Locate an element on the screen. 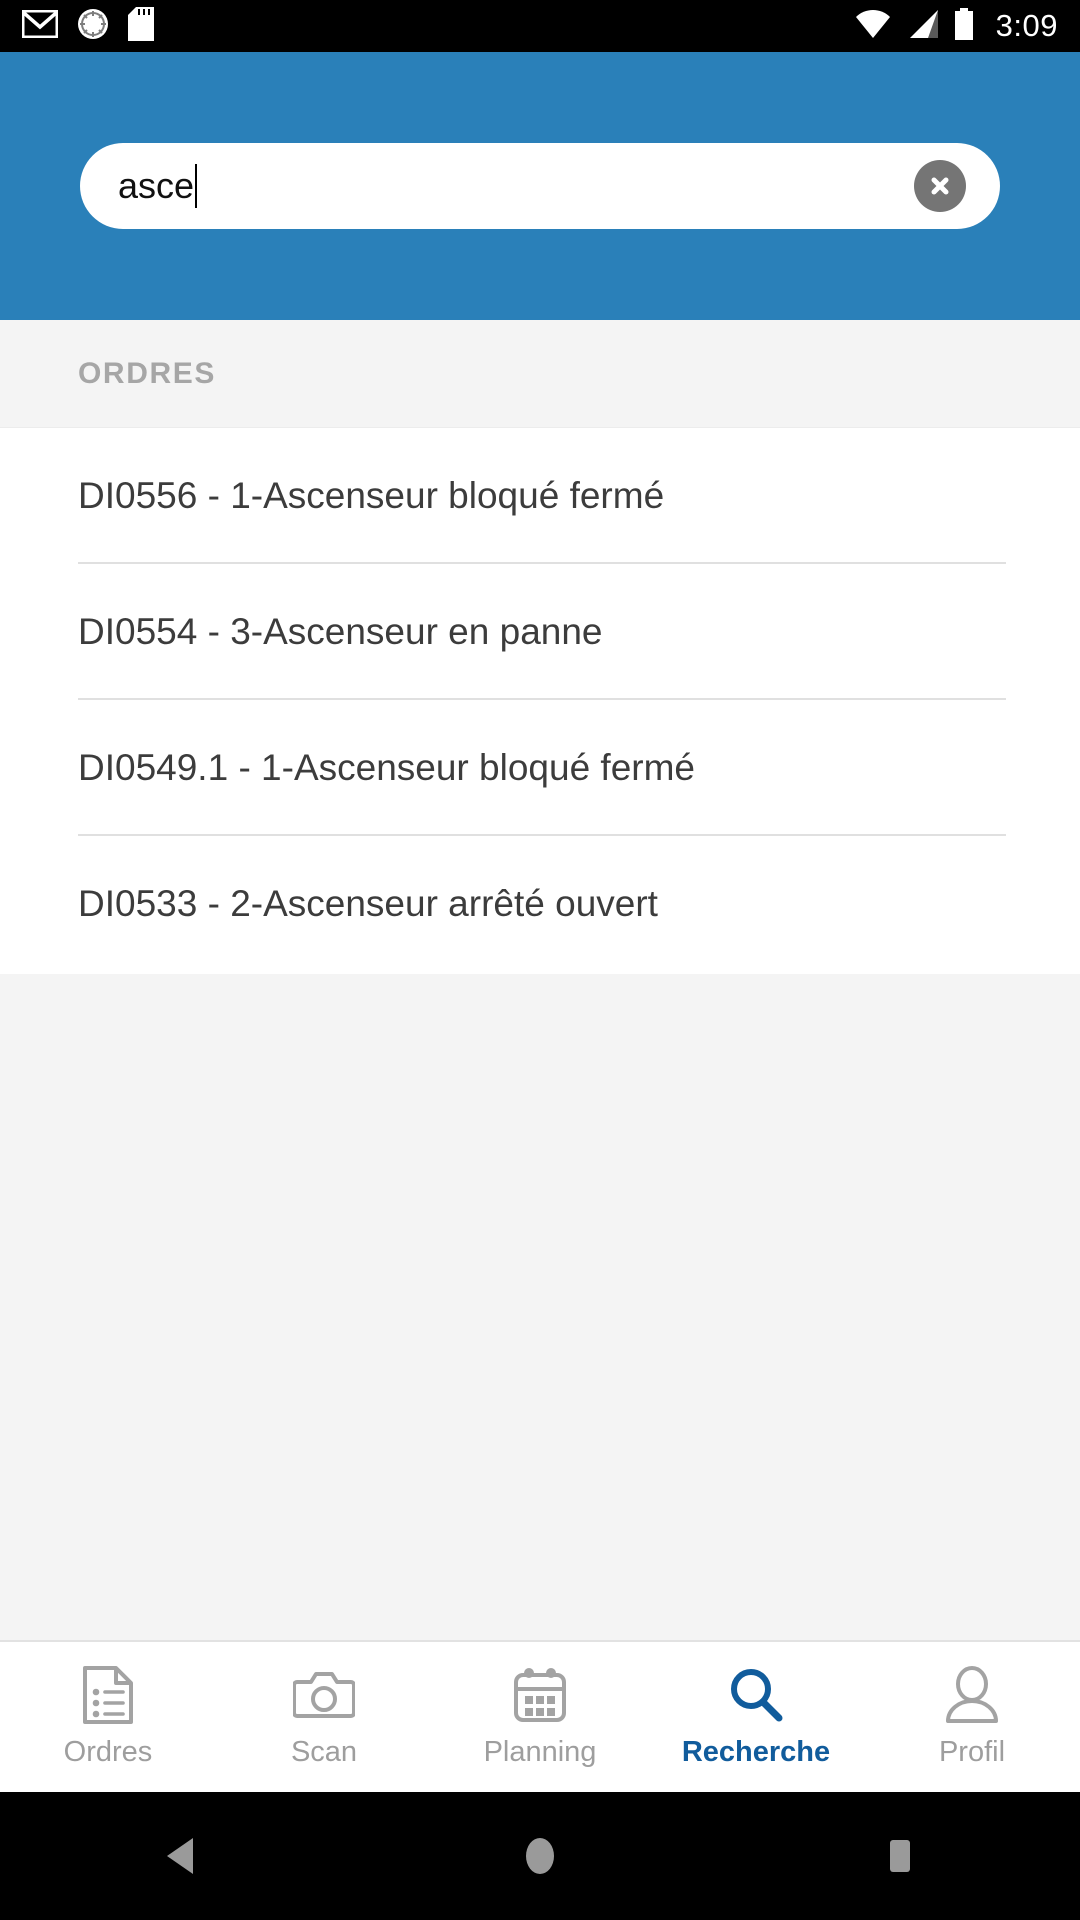  tab-recherche: Recherche is located at coordinates (756, 1717).